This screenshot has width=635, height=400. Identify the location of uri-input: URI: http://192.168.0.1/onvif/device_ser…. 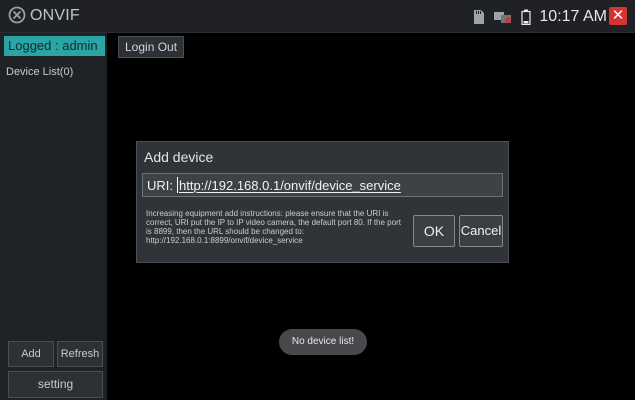
(322, 185).